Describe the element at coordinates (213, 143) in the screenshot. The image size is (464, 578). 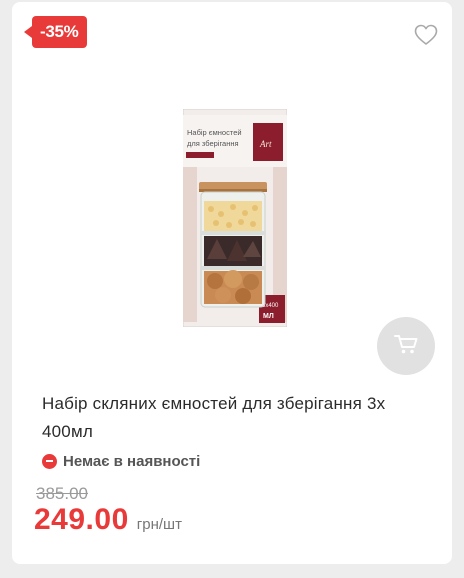
I see `box-text-line2: для зберігання` at that location.